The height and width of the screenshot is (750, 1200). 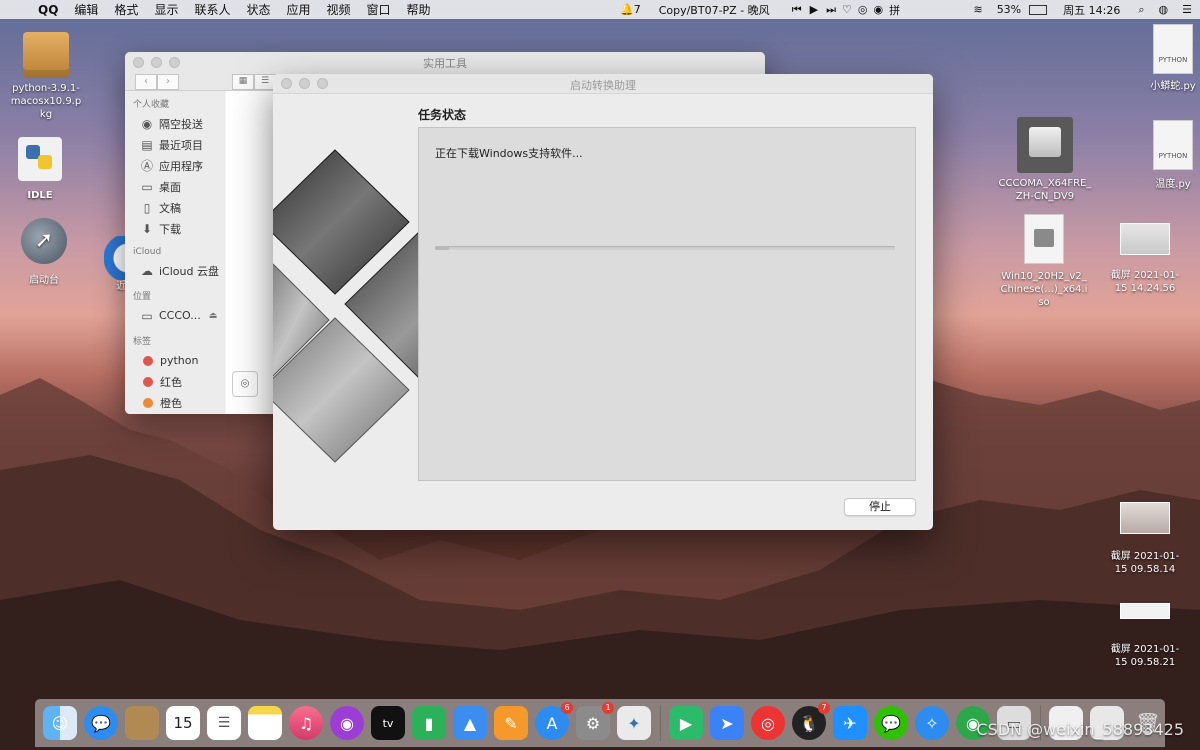 What do you see at coordinates (567, 708) in the screenshot?
I see `app-store-badge: 6` at bounding box center [567, 708].